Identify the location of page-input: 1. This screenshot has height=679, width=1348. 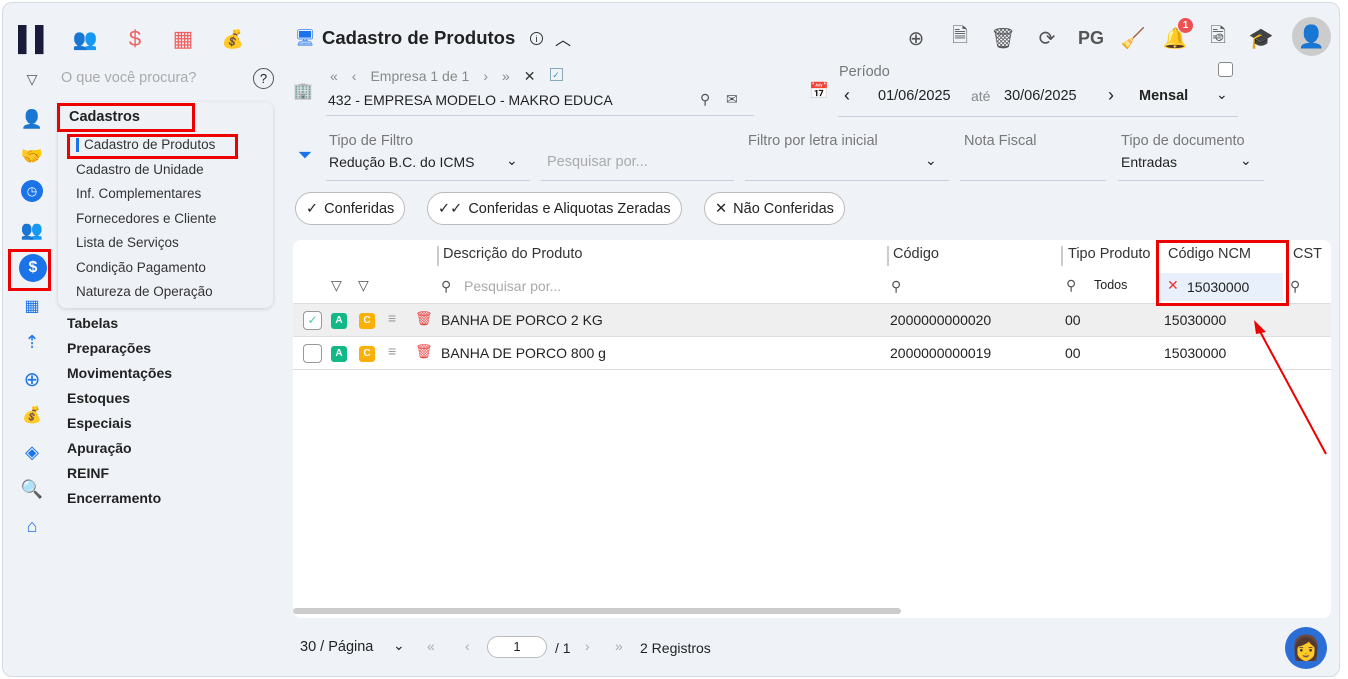
(517, 647).